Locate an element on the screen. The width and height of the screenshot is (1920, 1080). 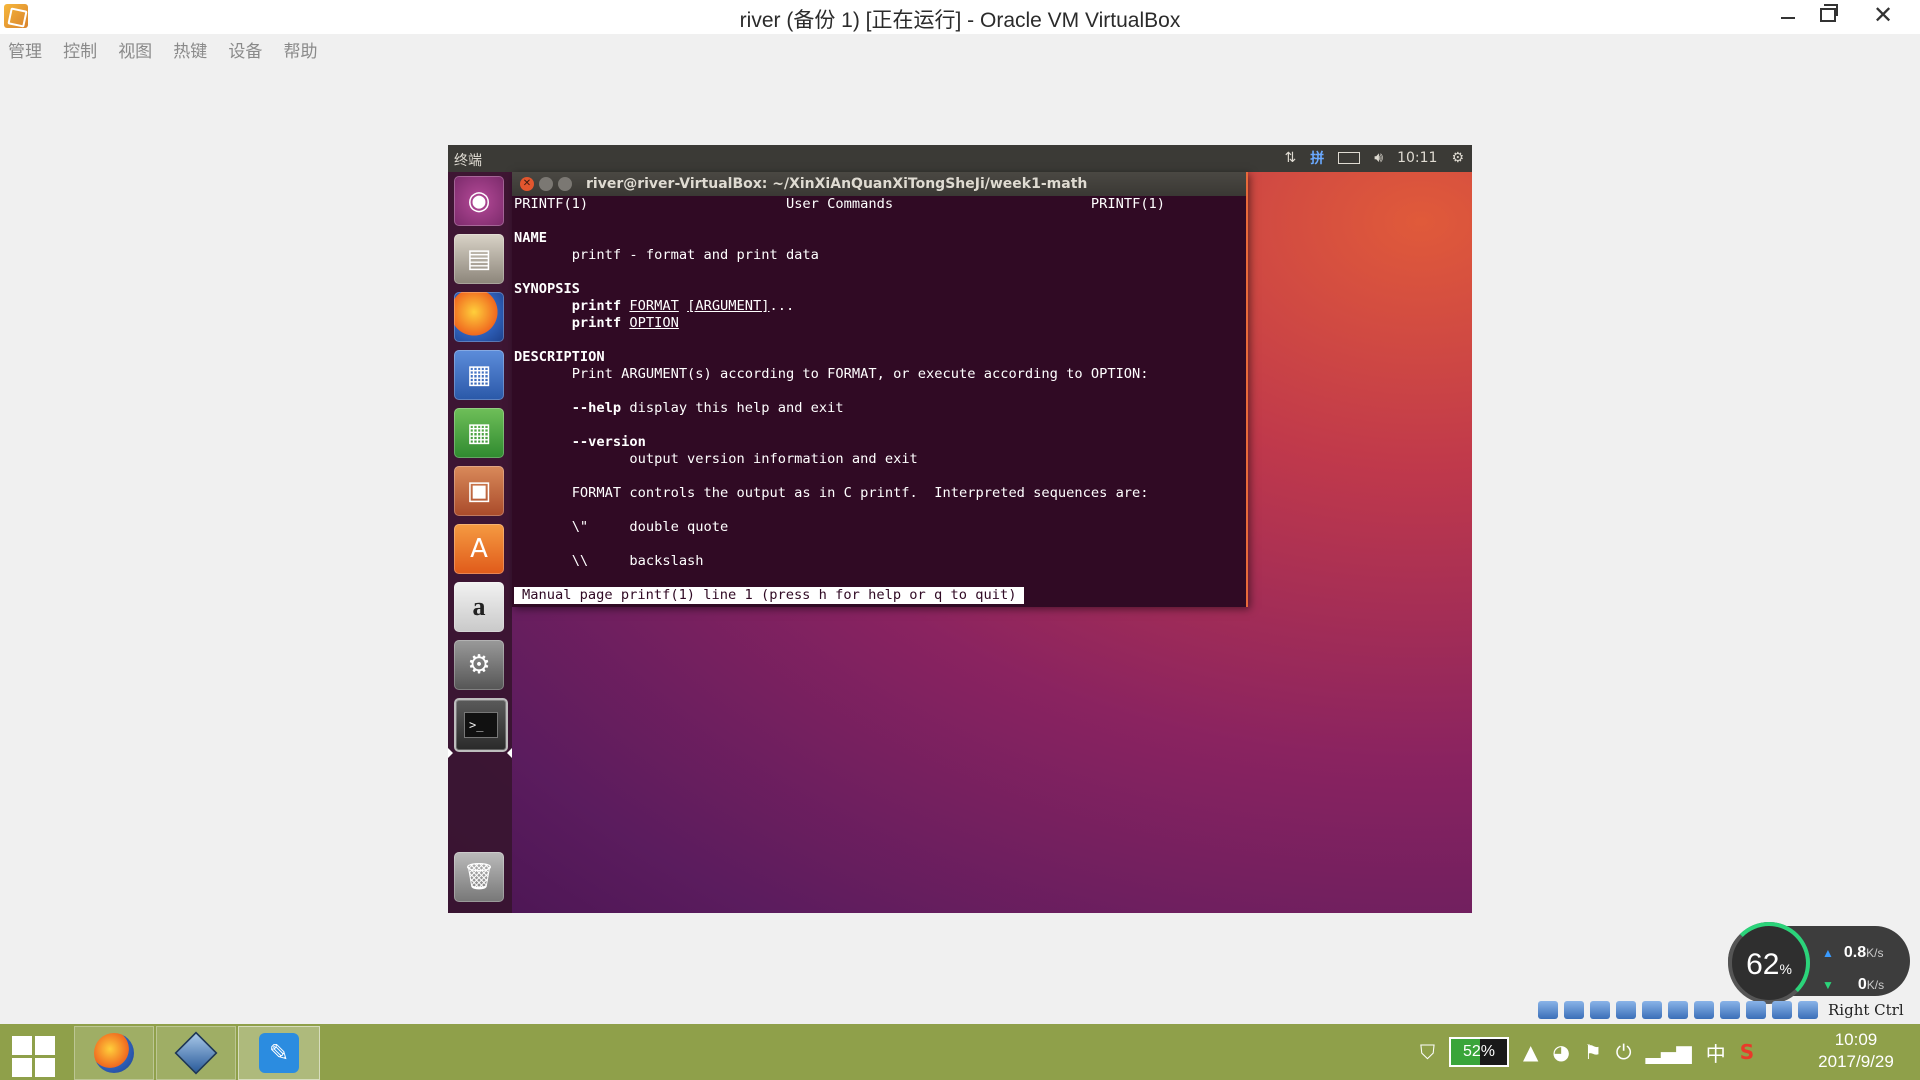
cpu-usage: 62% is located at coordinates (1769, 965).